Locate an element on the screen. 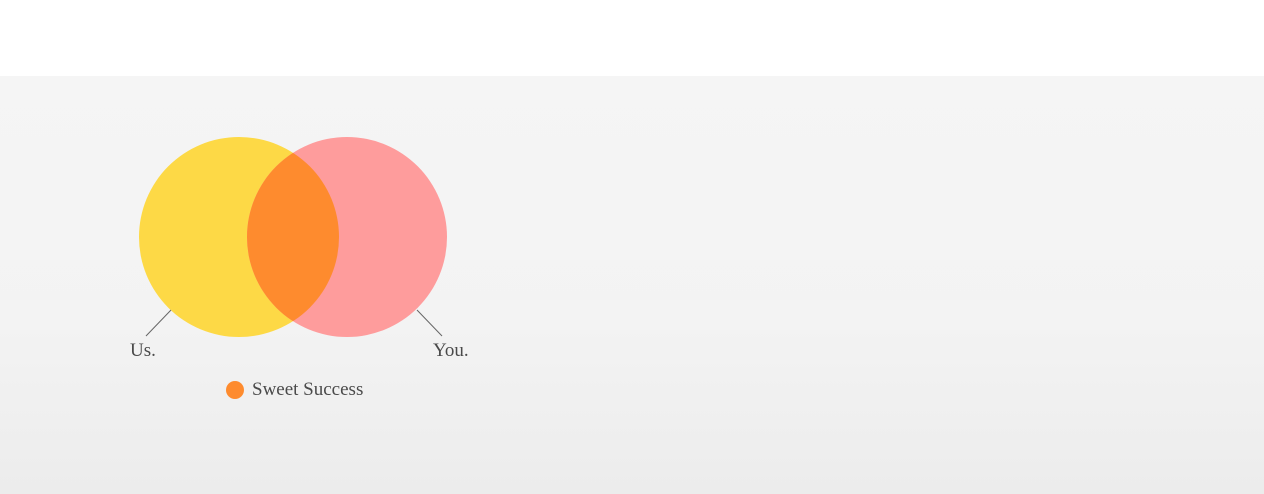 The height and width of the screenshot is (494, 1264). legend: Sweet Success is located at coordinates (294, 389).